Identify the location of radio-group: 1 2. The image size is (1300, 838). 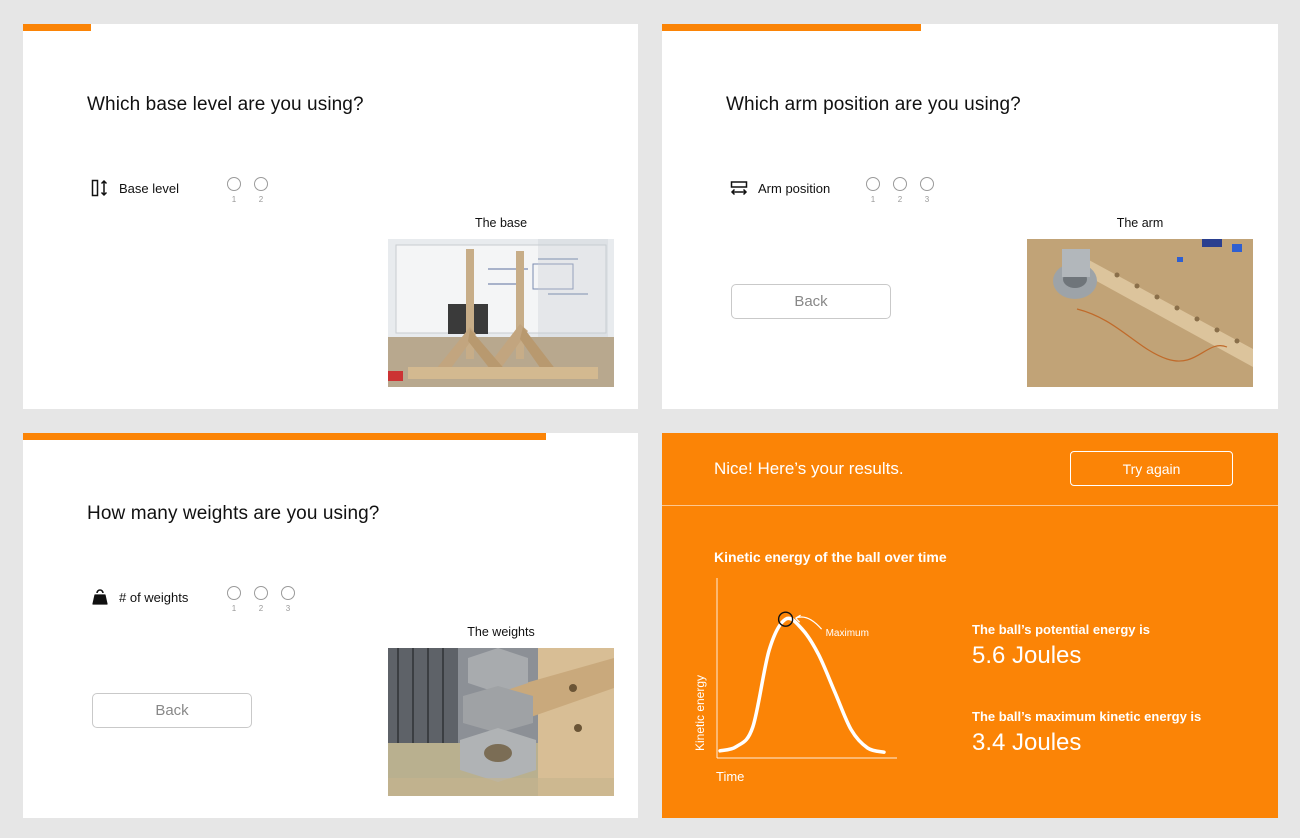
(247, 190).